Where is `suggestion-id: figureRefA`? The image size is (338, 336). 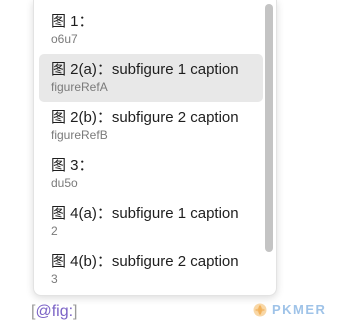 suggestion-id: figureRefA is located at coordinates (79, 87).